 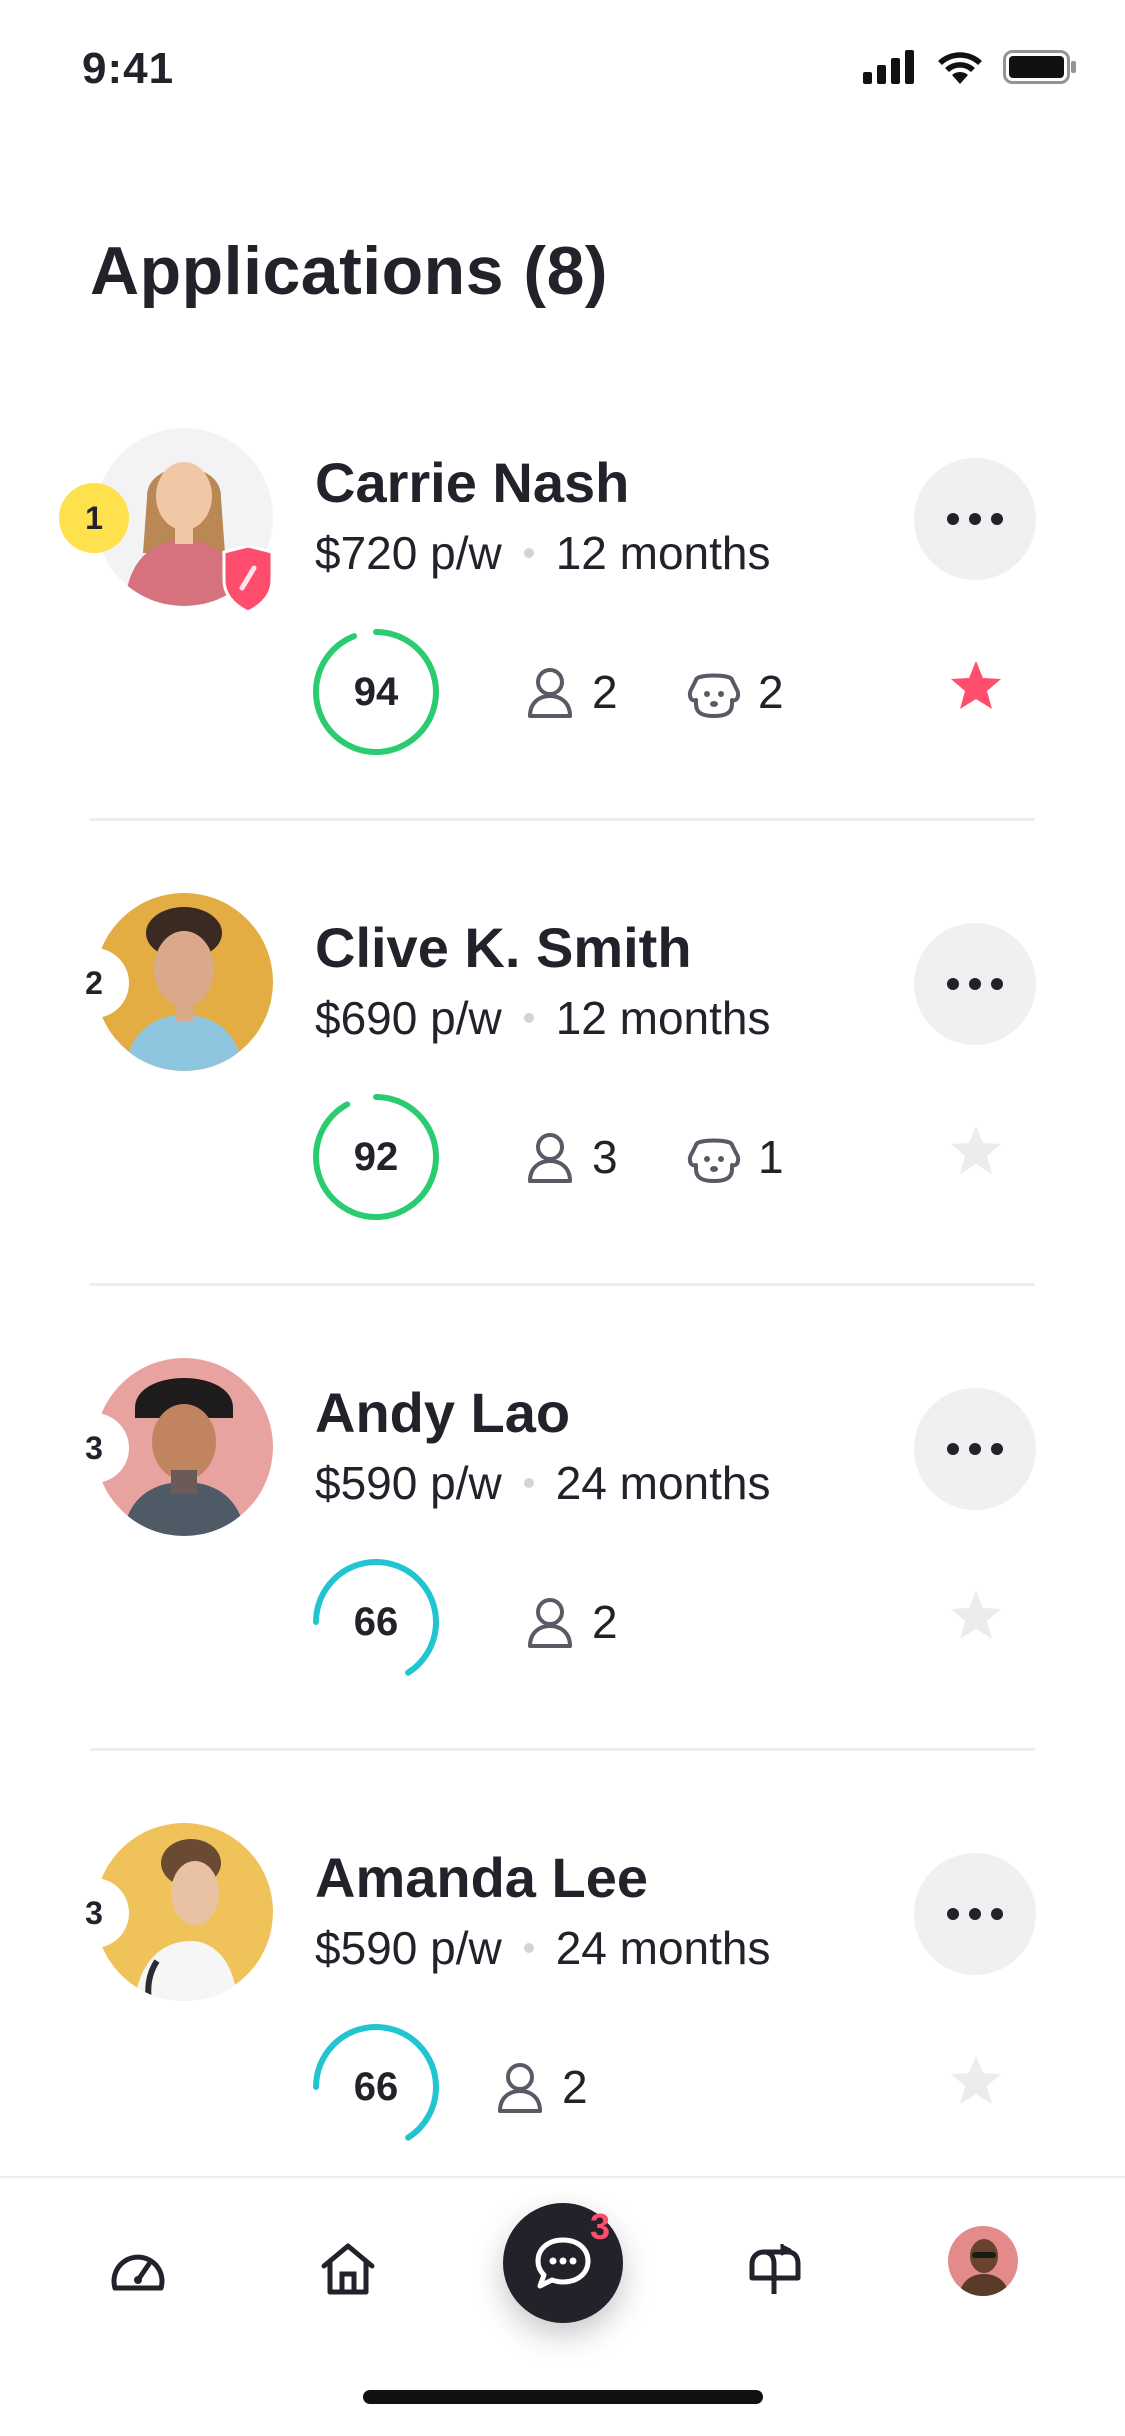 What do you see at coordinates (1039, 67) in the screenshot?
I see `battery-icon` at bounding box center [1039, 67].